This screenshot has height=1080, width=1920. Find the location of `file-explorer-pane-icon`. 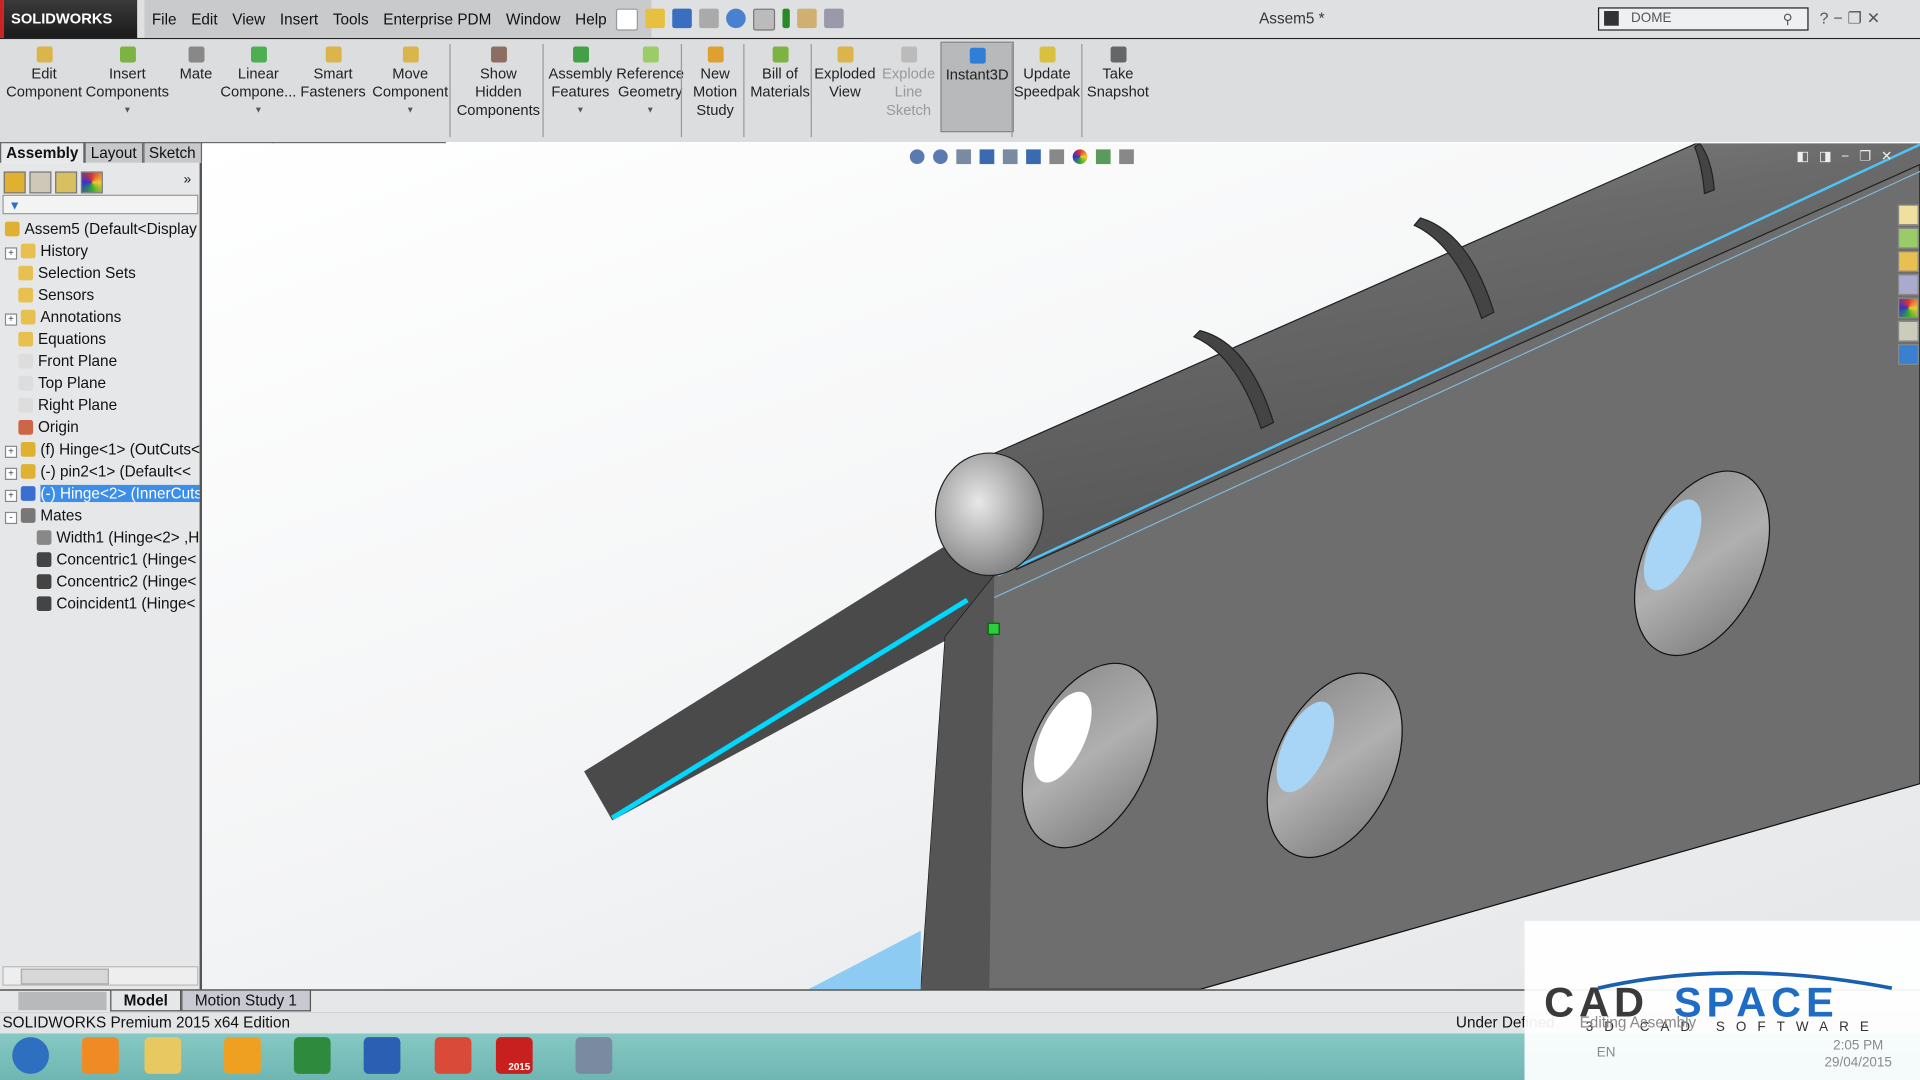

file-explorer-pane-icon is located at coordinates (1908, 261).